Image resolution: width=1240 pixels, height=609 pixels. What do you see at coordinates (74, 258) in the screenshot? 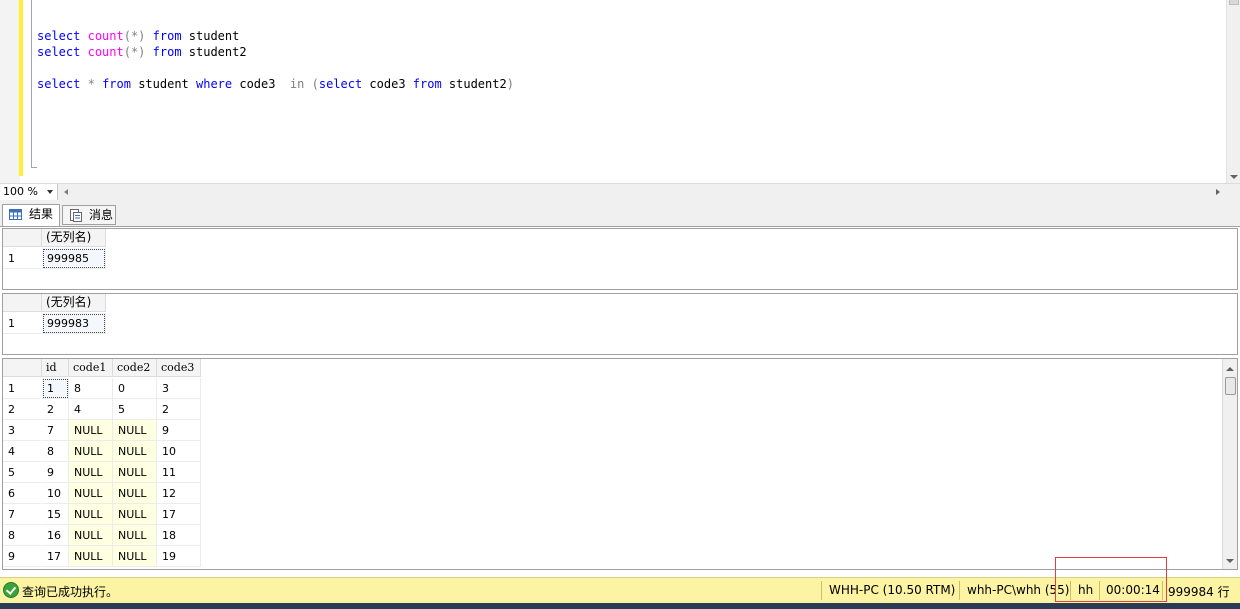
I see `grid-cell: 999985` at bounding box center [74, 258].